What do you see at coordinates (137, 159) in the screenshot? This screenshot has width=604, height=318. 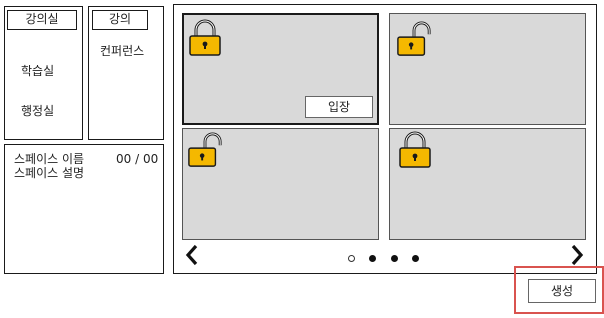 I see `space-count: 00 / 00` at bounding box center [137, 159].